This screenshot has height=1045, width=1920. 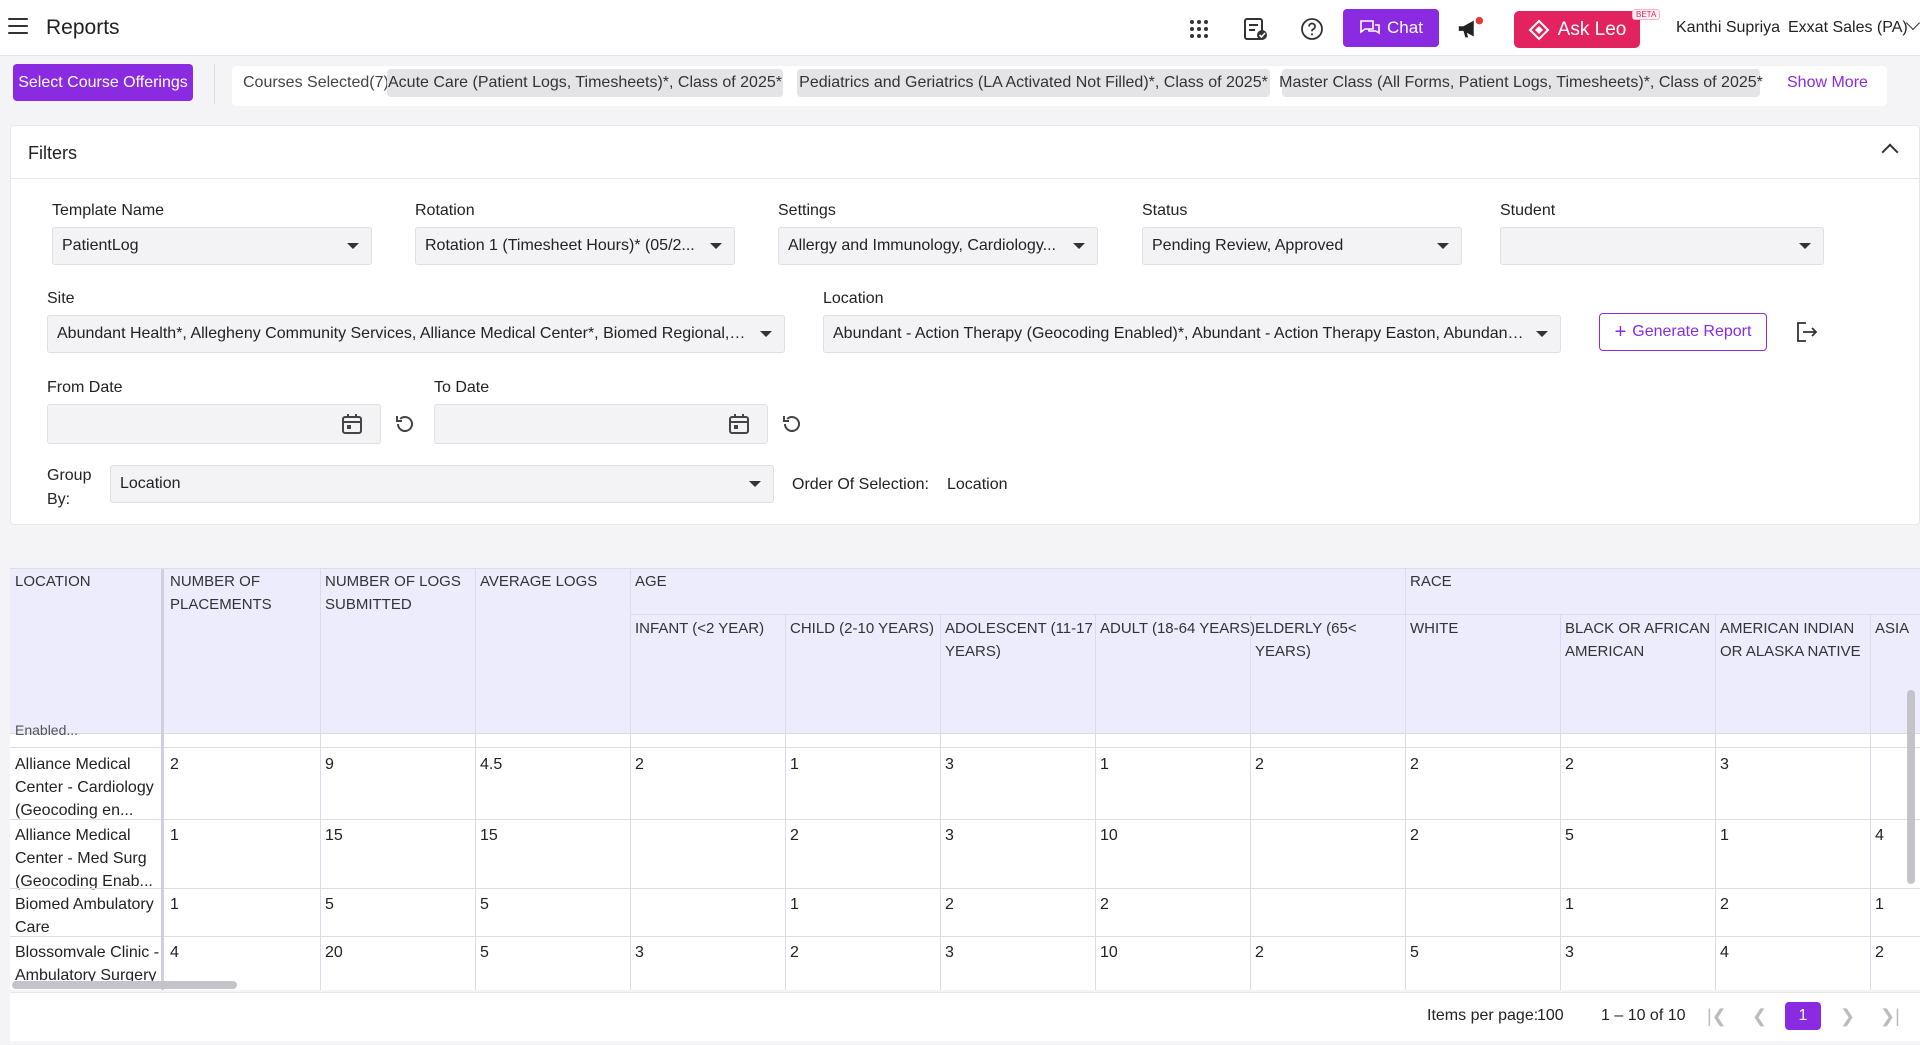 I want to click on column-header-adult: ADULT (18-64 YEARS), so click(x=1177, y=628).